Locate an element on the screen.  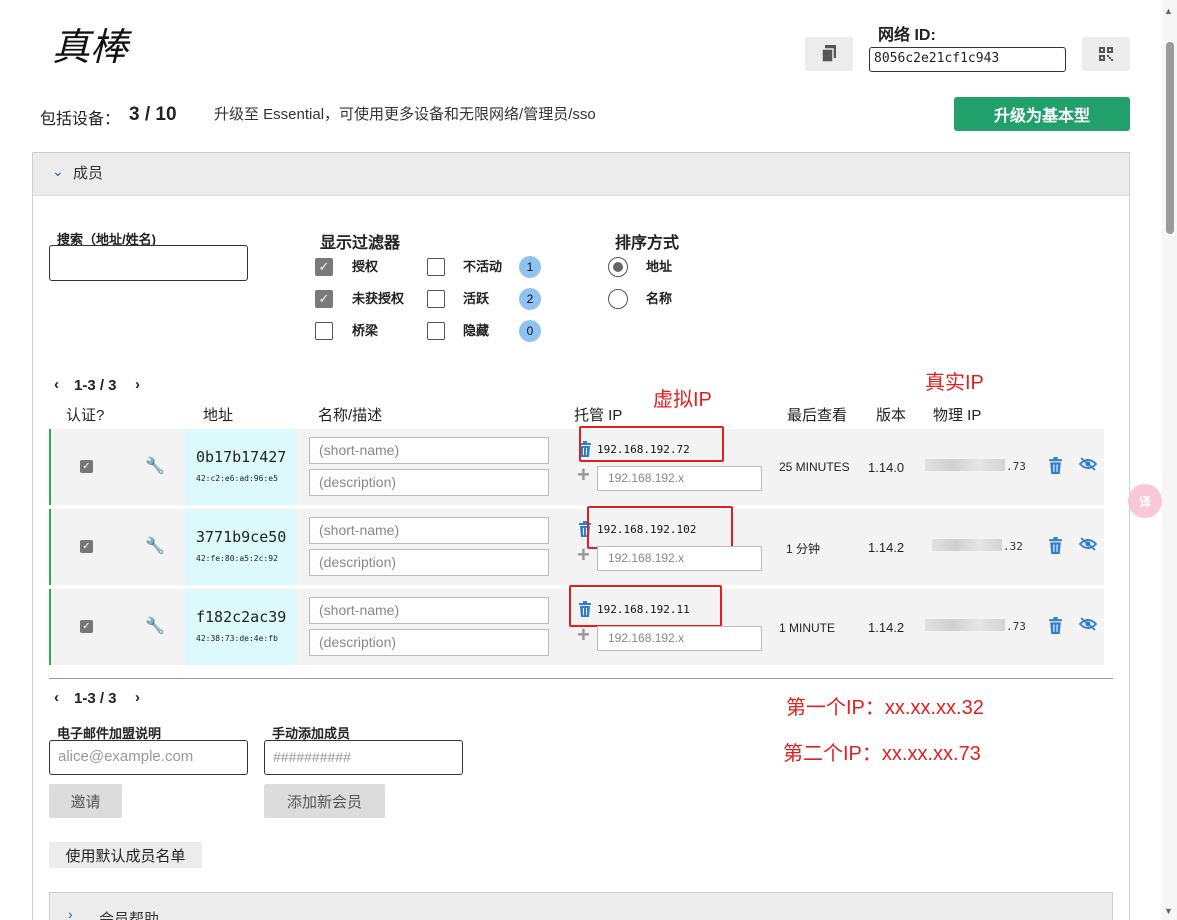
version: 1.14.0 is located at coordinates (886, 467).